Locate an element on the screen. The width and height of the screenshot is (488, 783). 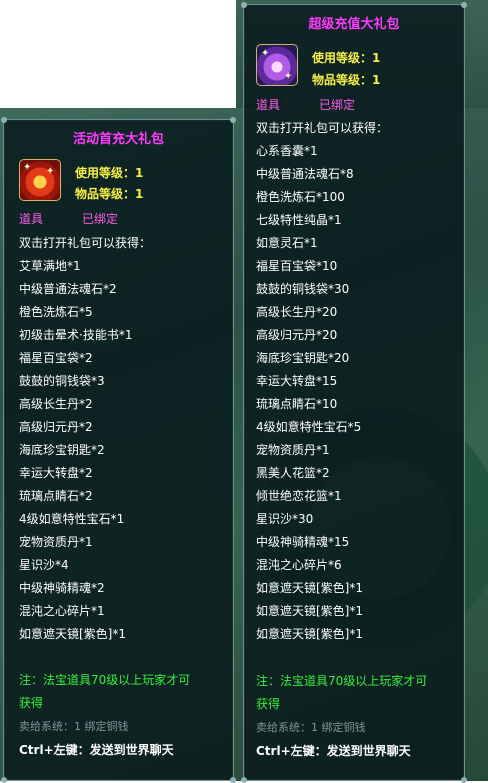
list-item: 高级归元丹*20 is located at coordinates (297, 335).